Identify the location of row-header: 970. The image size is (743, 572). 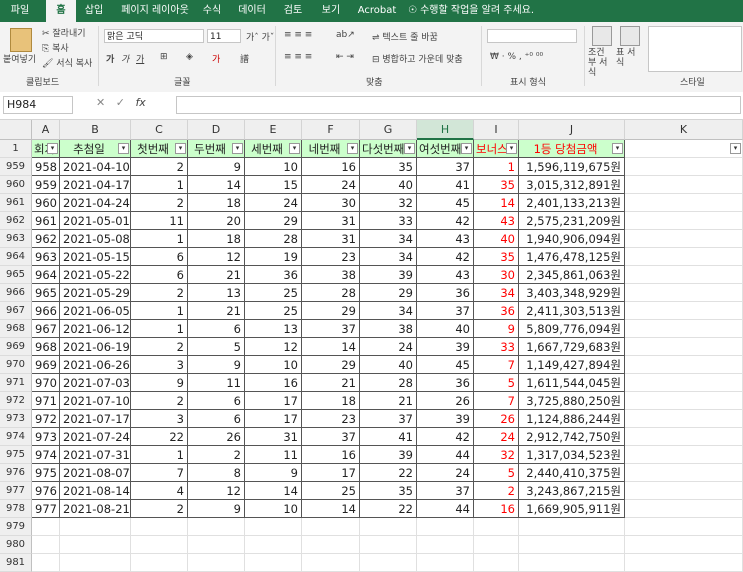
(16, 365).